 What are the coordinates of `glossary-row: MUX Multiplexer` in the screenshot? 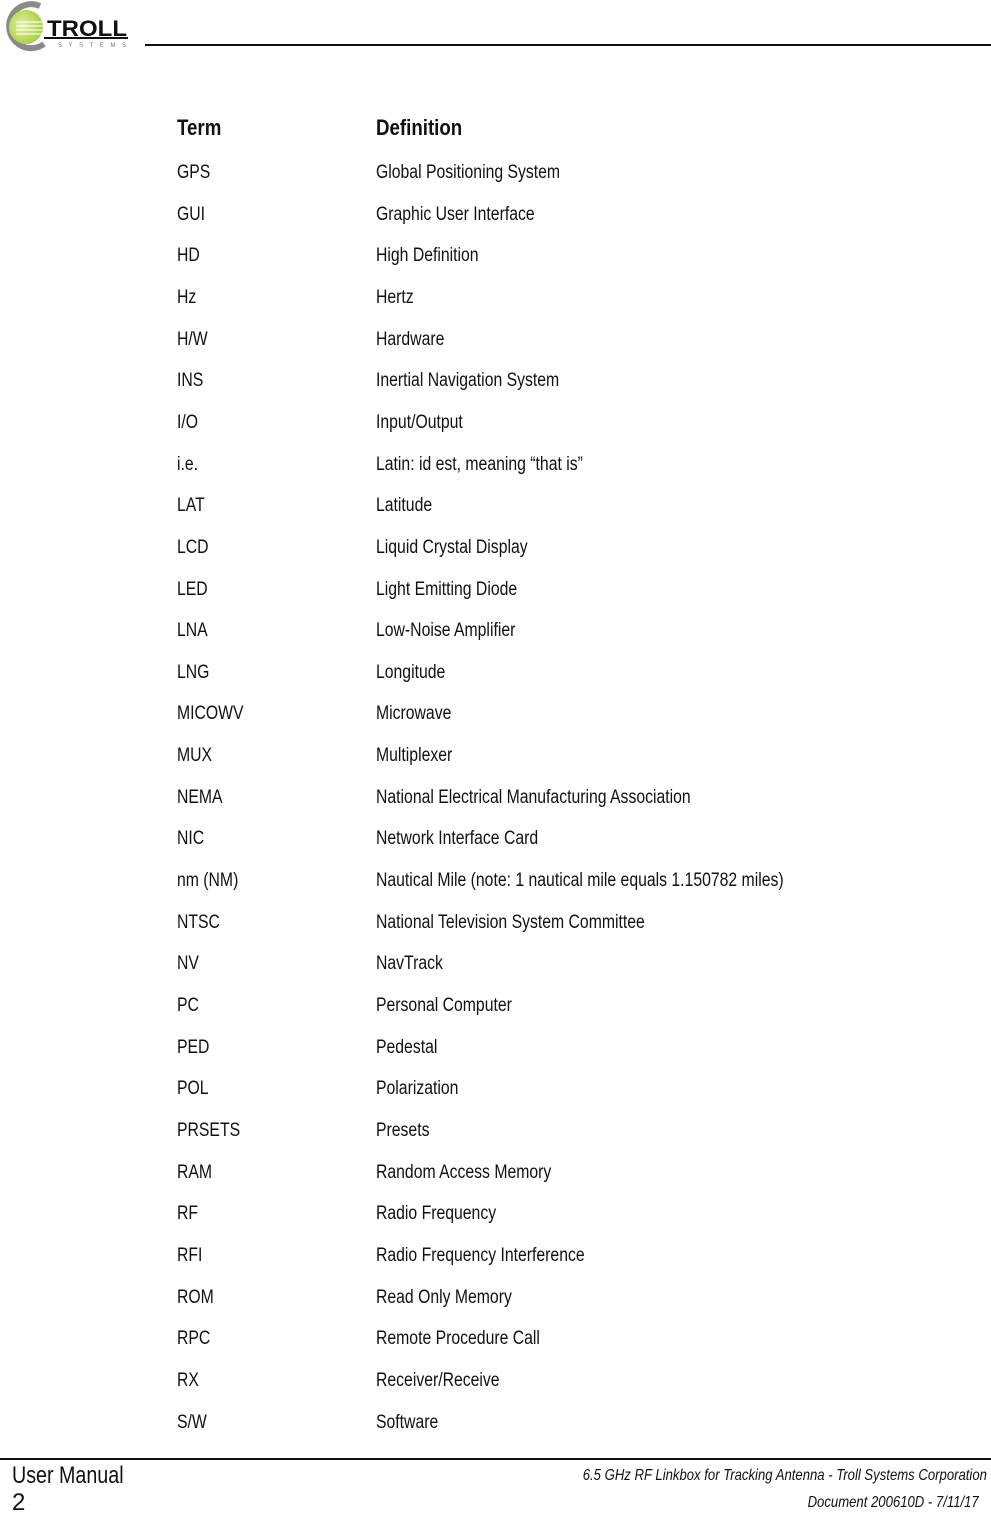 It's located at (495, 760).